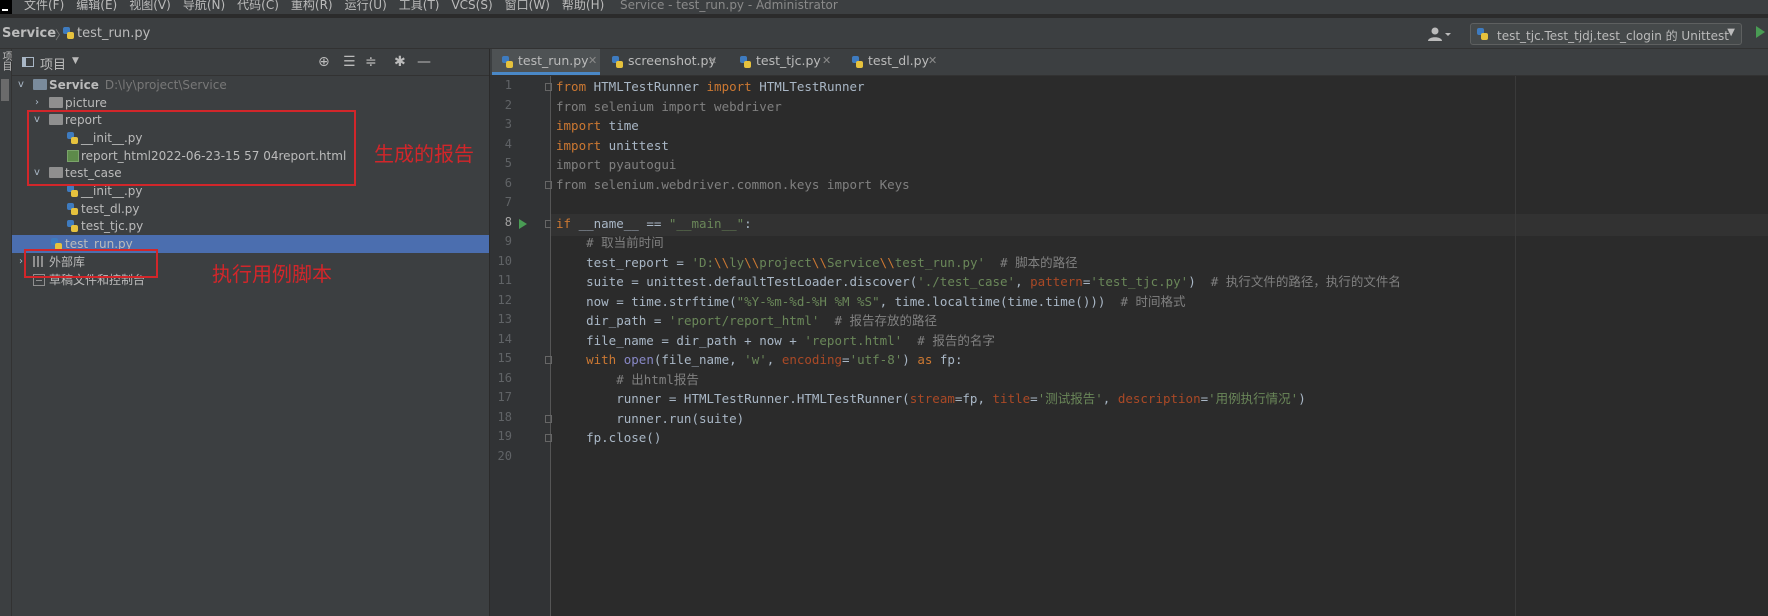 This screenshot has height=616, width=1768. What do you see at coordinates (250, 209) in the screenshot?
I see `tree-item-test-dl: test_dl.py` at bounding box center [250, 209].